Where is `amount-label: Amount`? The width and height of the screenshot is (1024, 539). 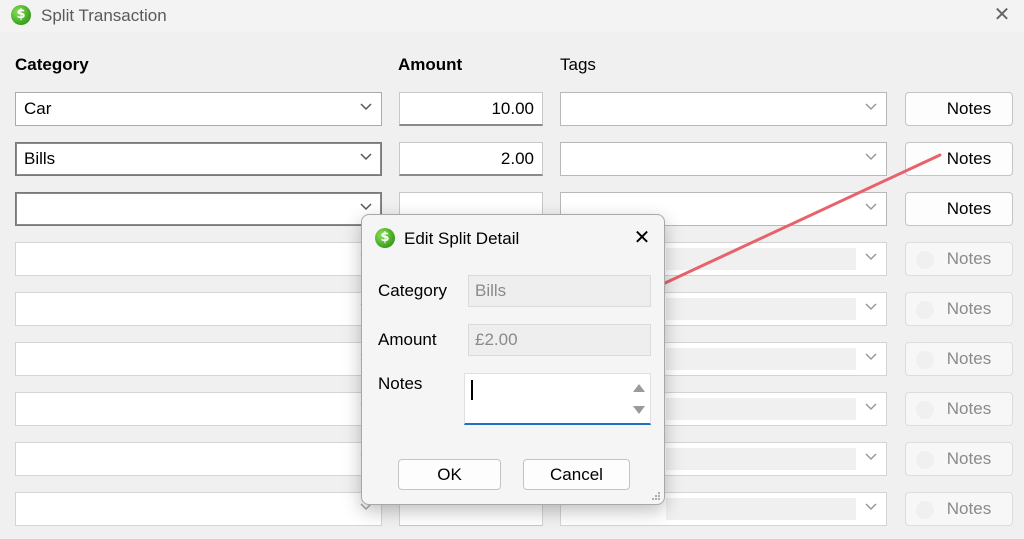 amount-label: Amount is located at coordinates (407, 339).